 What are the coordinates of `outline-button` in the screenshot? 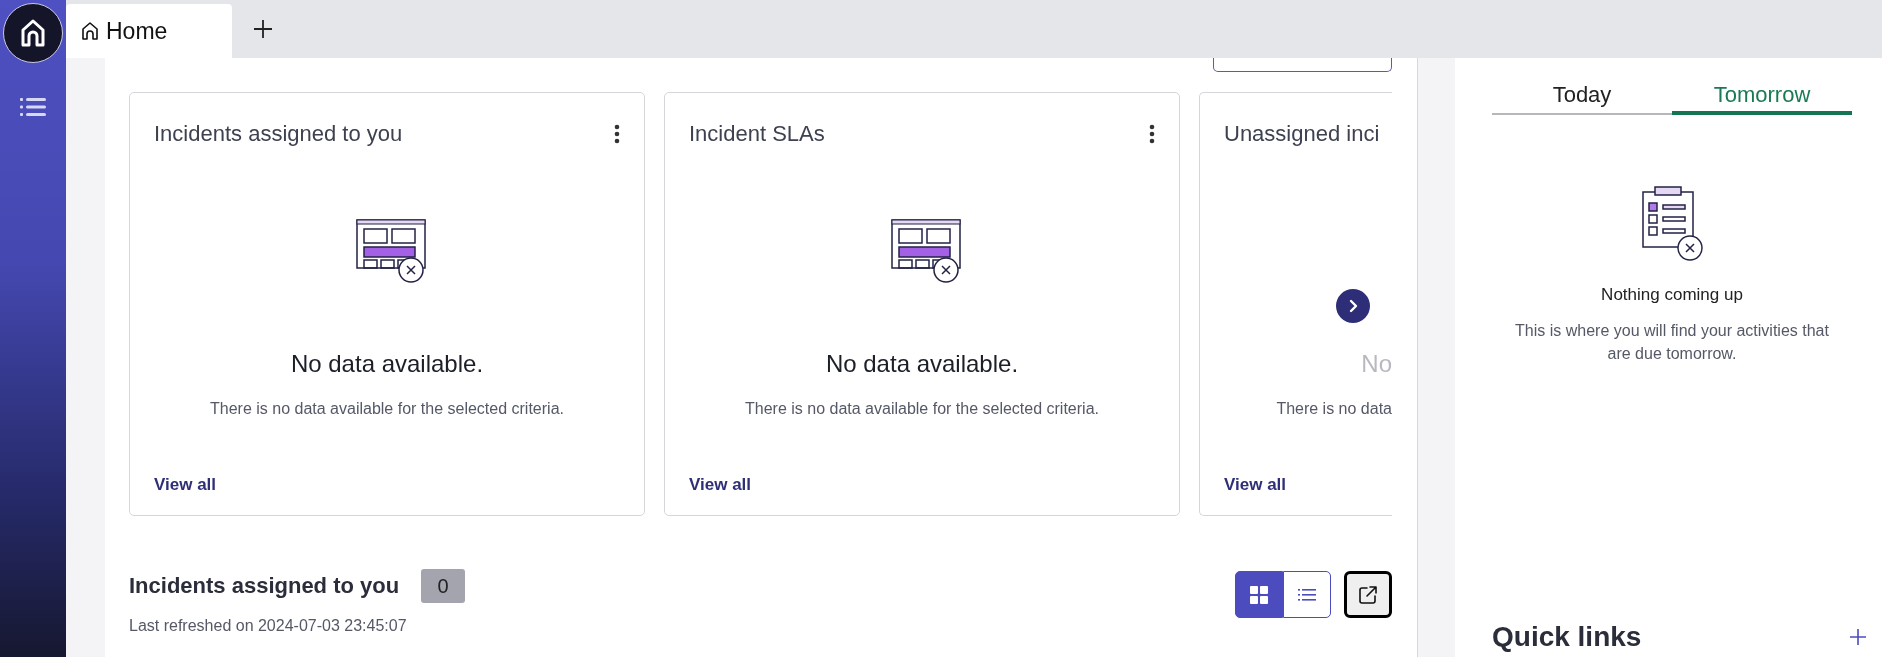 It's located at (1302, 65).